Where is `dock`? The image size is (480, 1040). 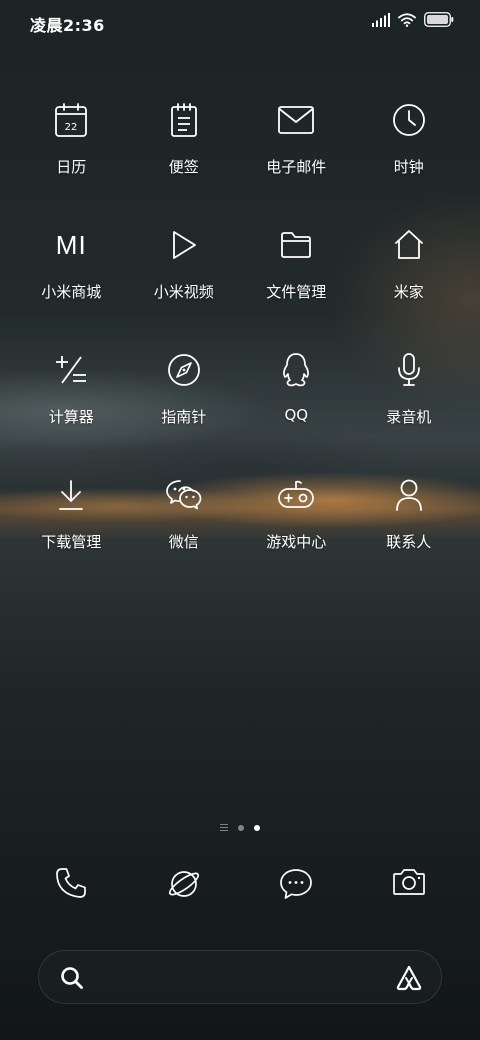
dock is located at coordinates (240, 886).